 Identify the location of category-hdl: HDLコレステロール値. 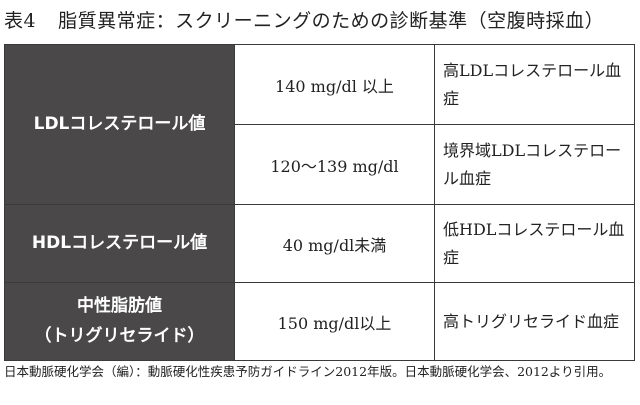
(119, 243).